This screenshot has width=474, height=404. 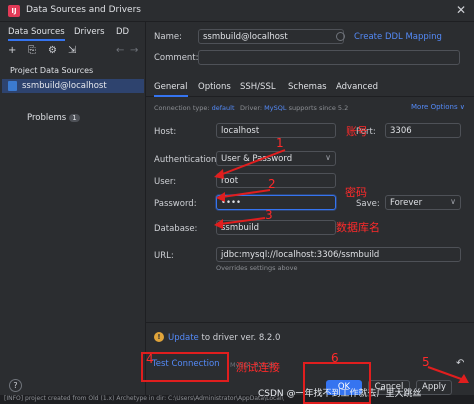 What do you see at coordinates (356, 192) in the screenshot?
I see `annotation-password: 密码` at bounding box center [356, 192].